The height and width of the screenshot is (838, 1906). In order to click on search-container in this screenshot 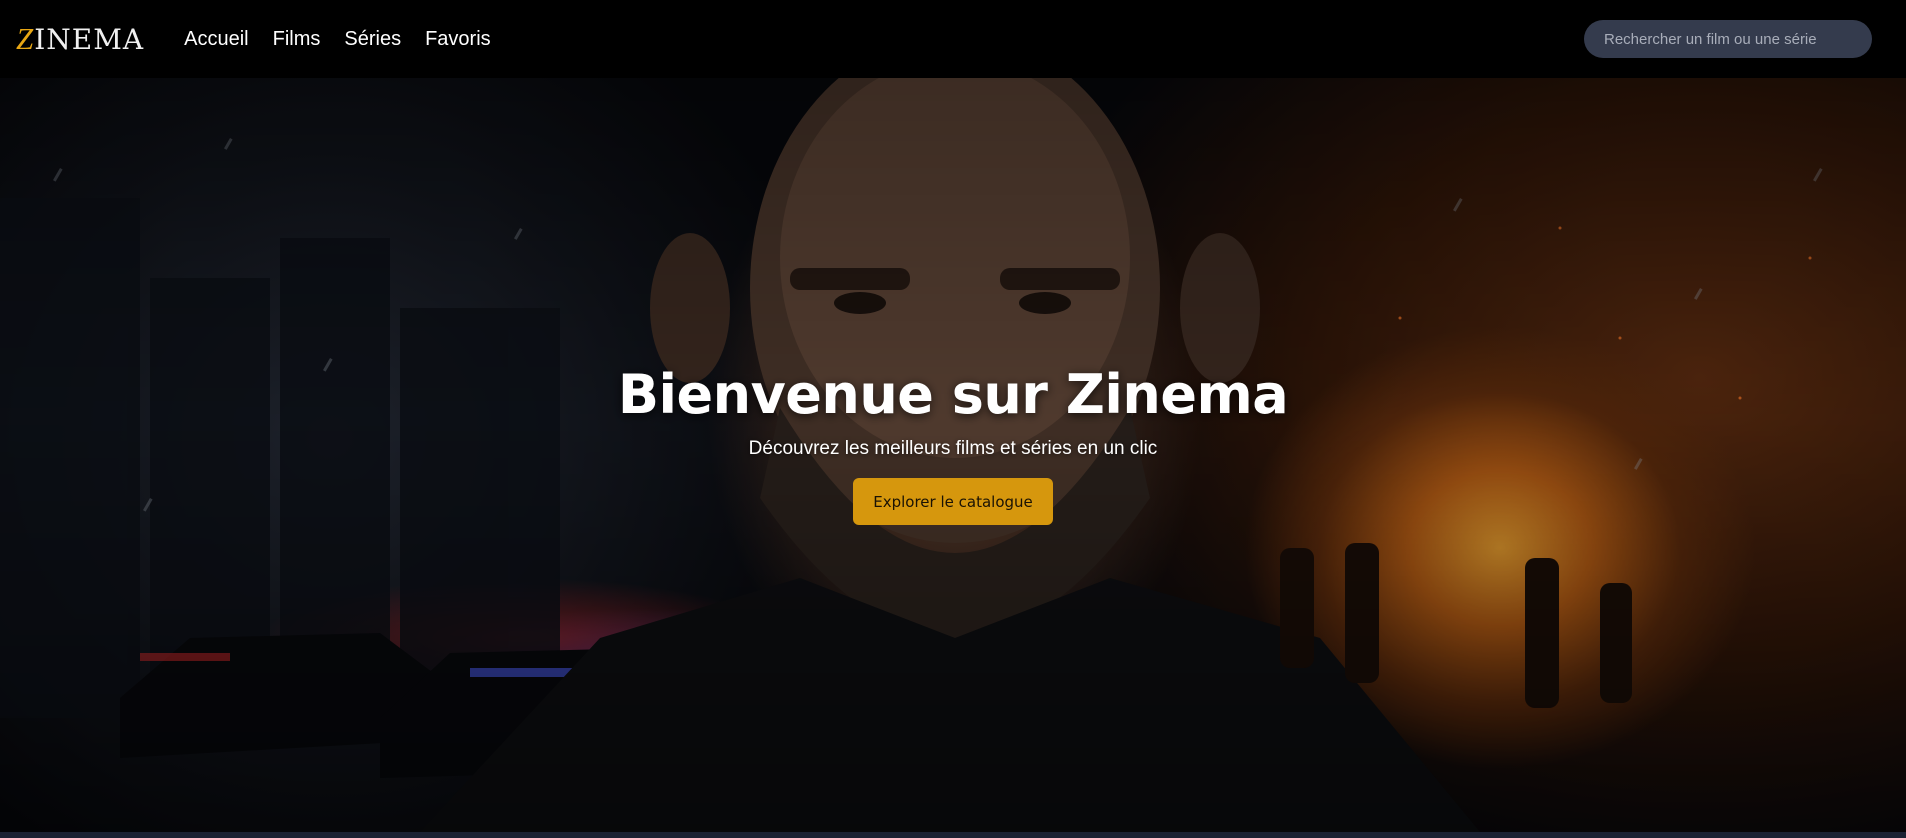, I will do `click(1728, 39)`.